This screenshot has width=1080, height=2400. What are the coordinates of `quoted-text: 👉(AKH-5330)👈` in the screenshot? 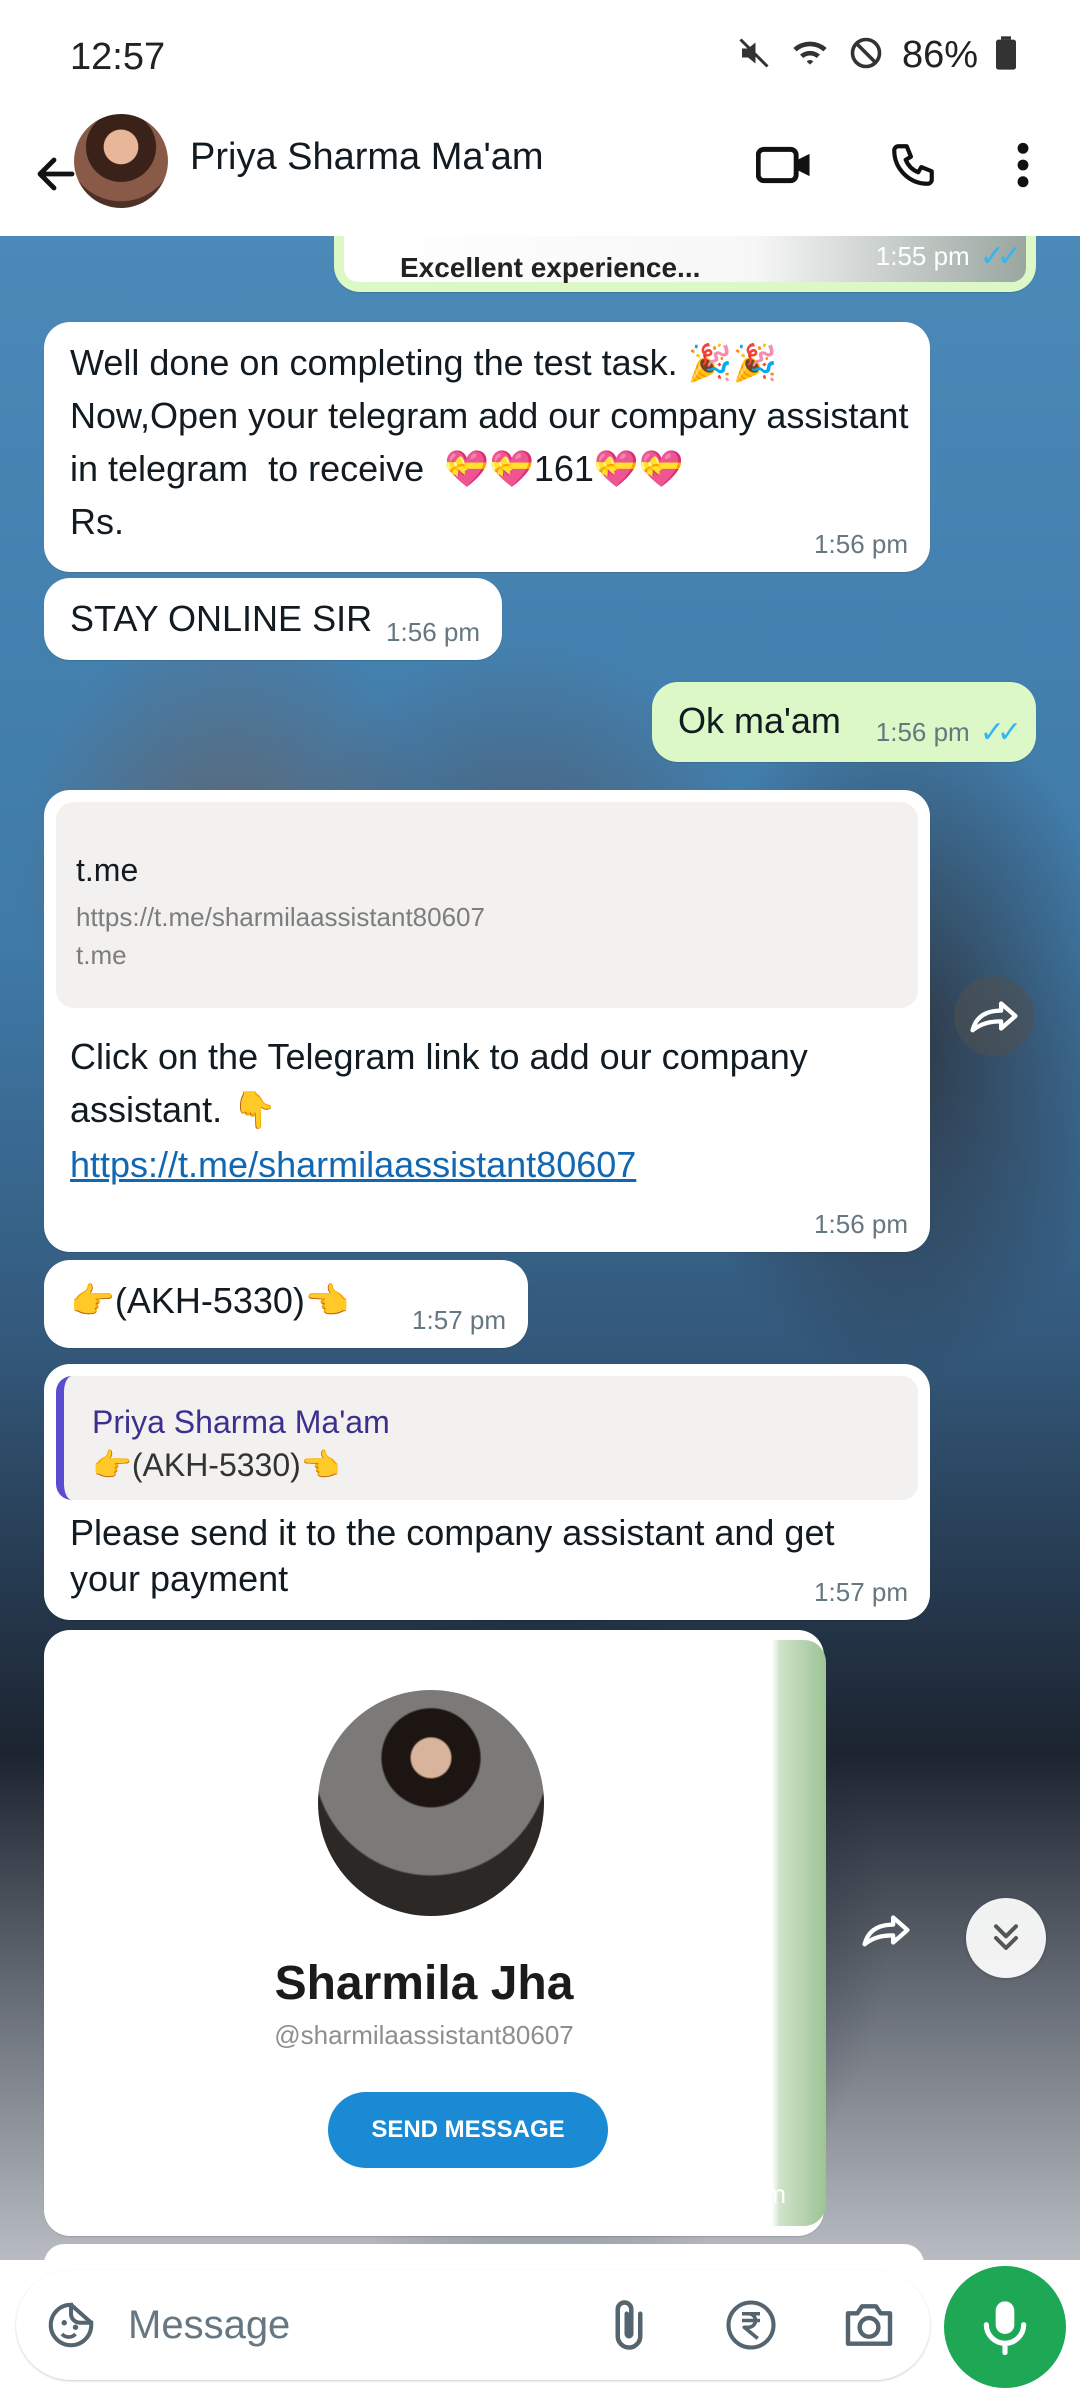 It's located at (216, 1465).